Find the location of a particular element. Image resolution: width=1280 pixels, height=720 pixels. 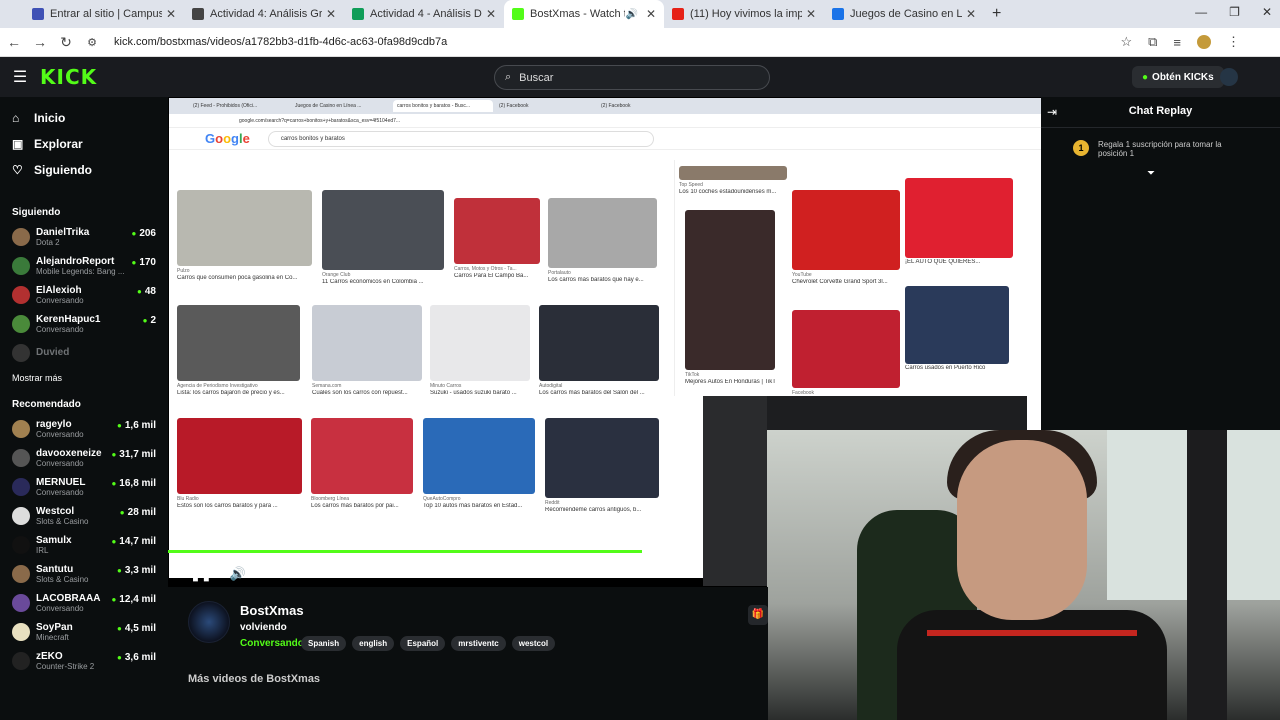

home-icon: ⌂ is located at coordinates (16, 118).